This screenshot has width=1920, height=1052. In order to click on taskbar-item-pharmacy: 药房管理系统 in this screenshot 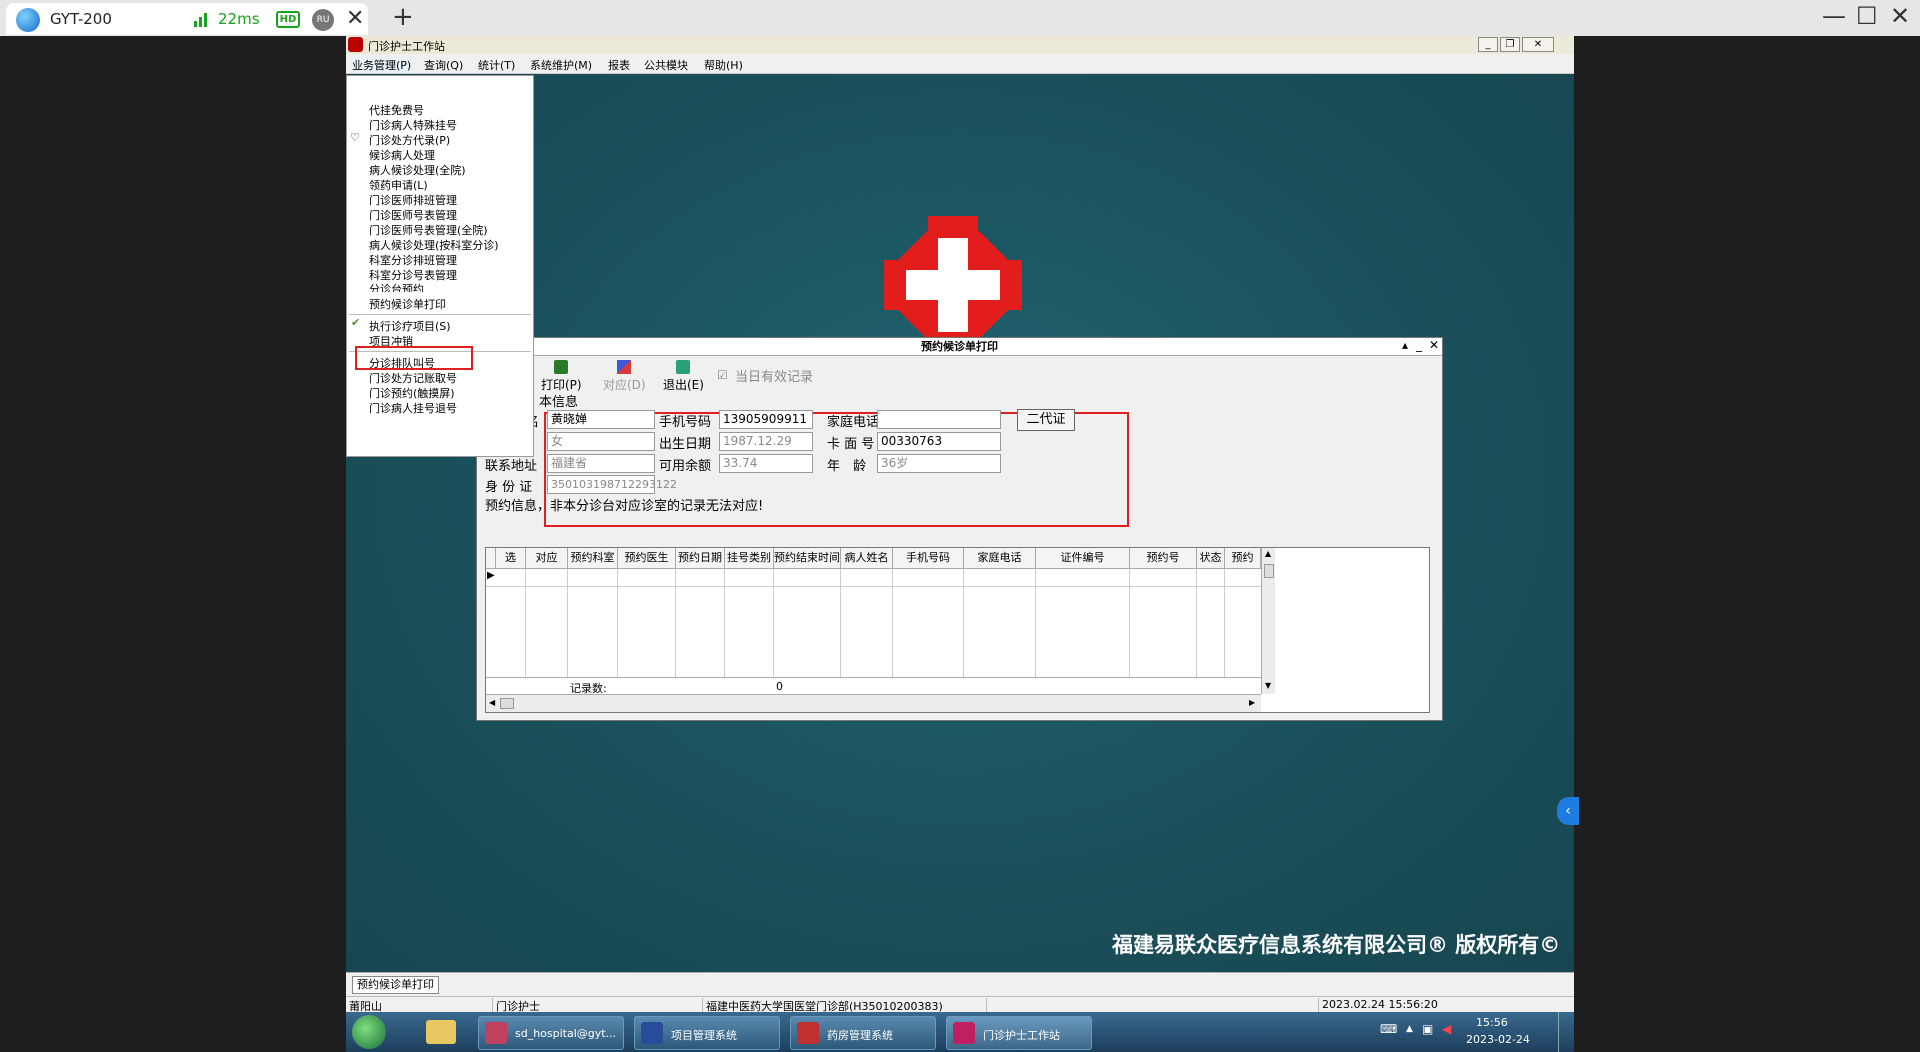, I will do `click(863, 1033)`.